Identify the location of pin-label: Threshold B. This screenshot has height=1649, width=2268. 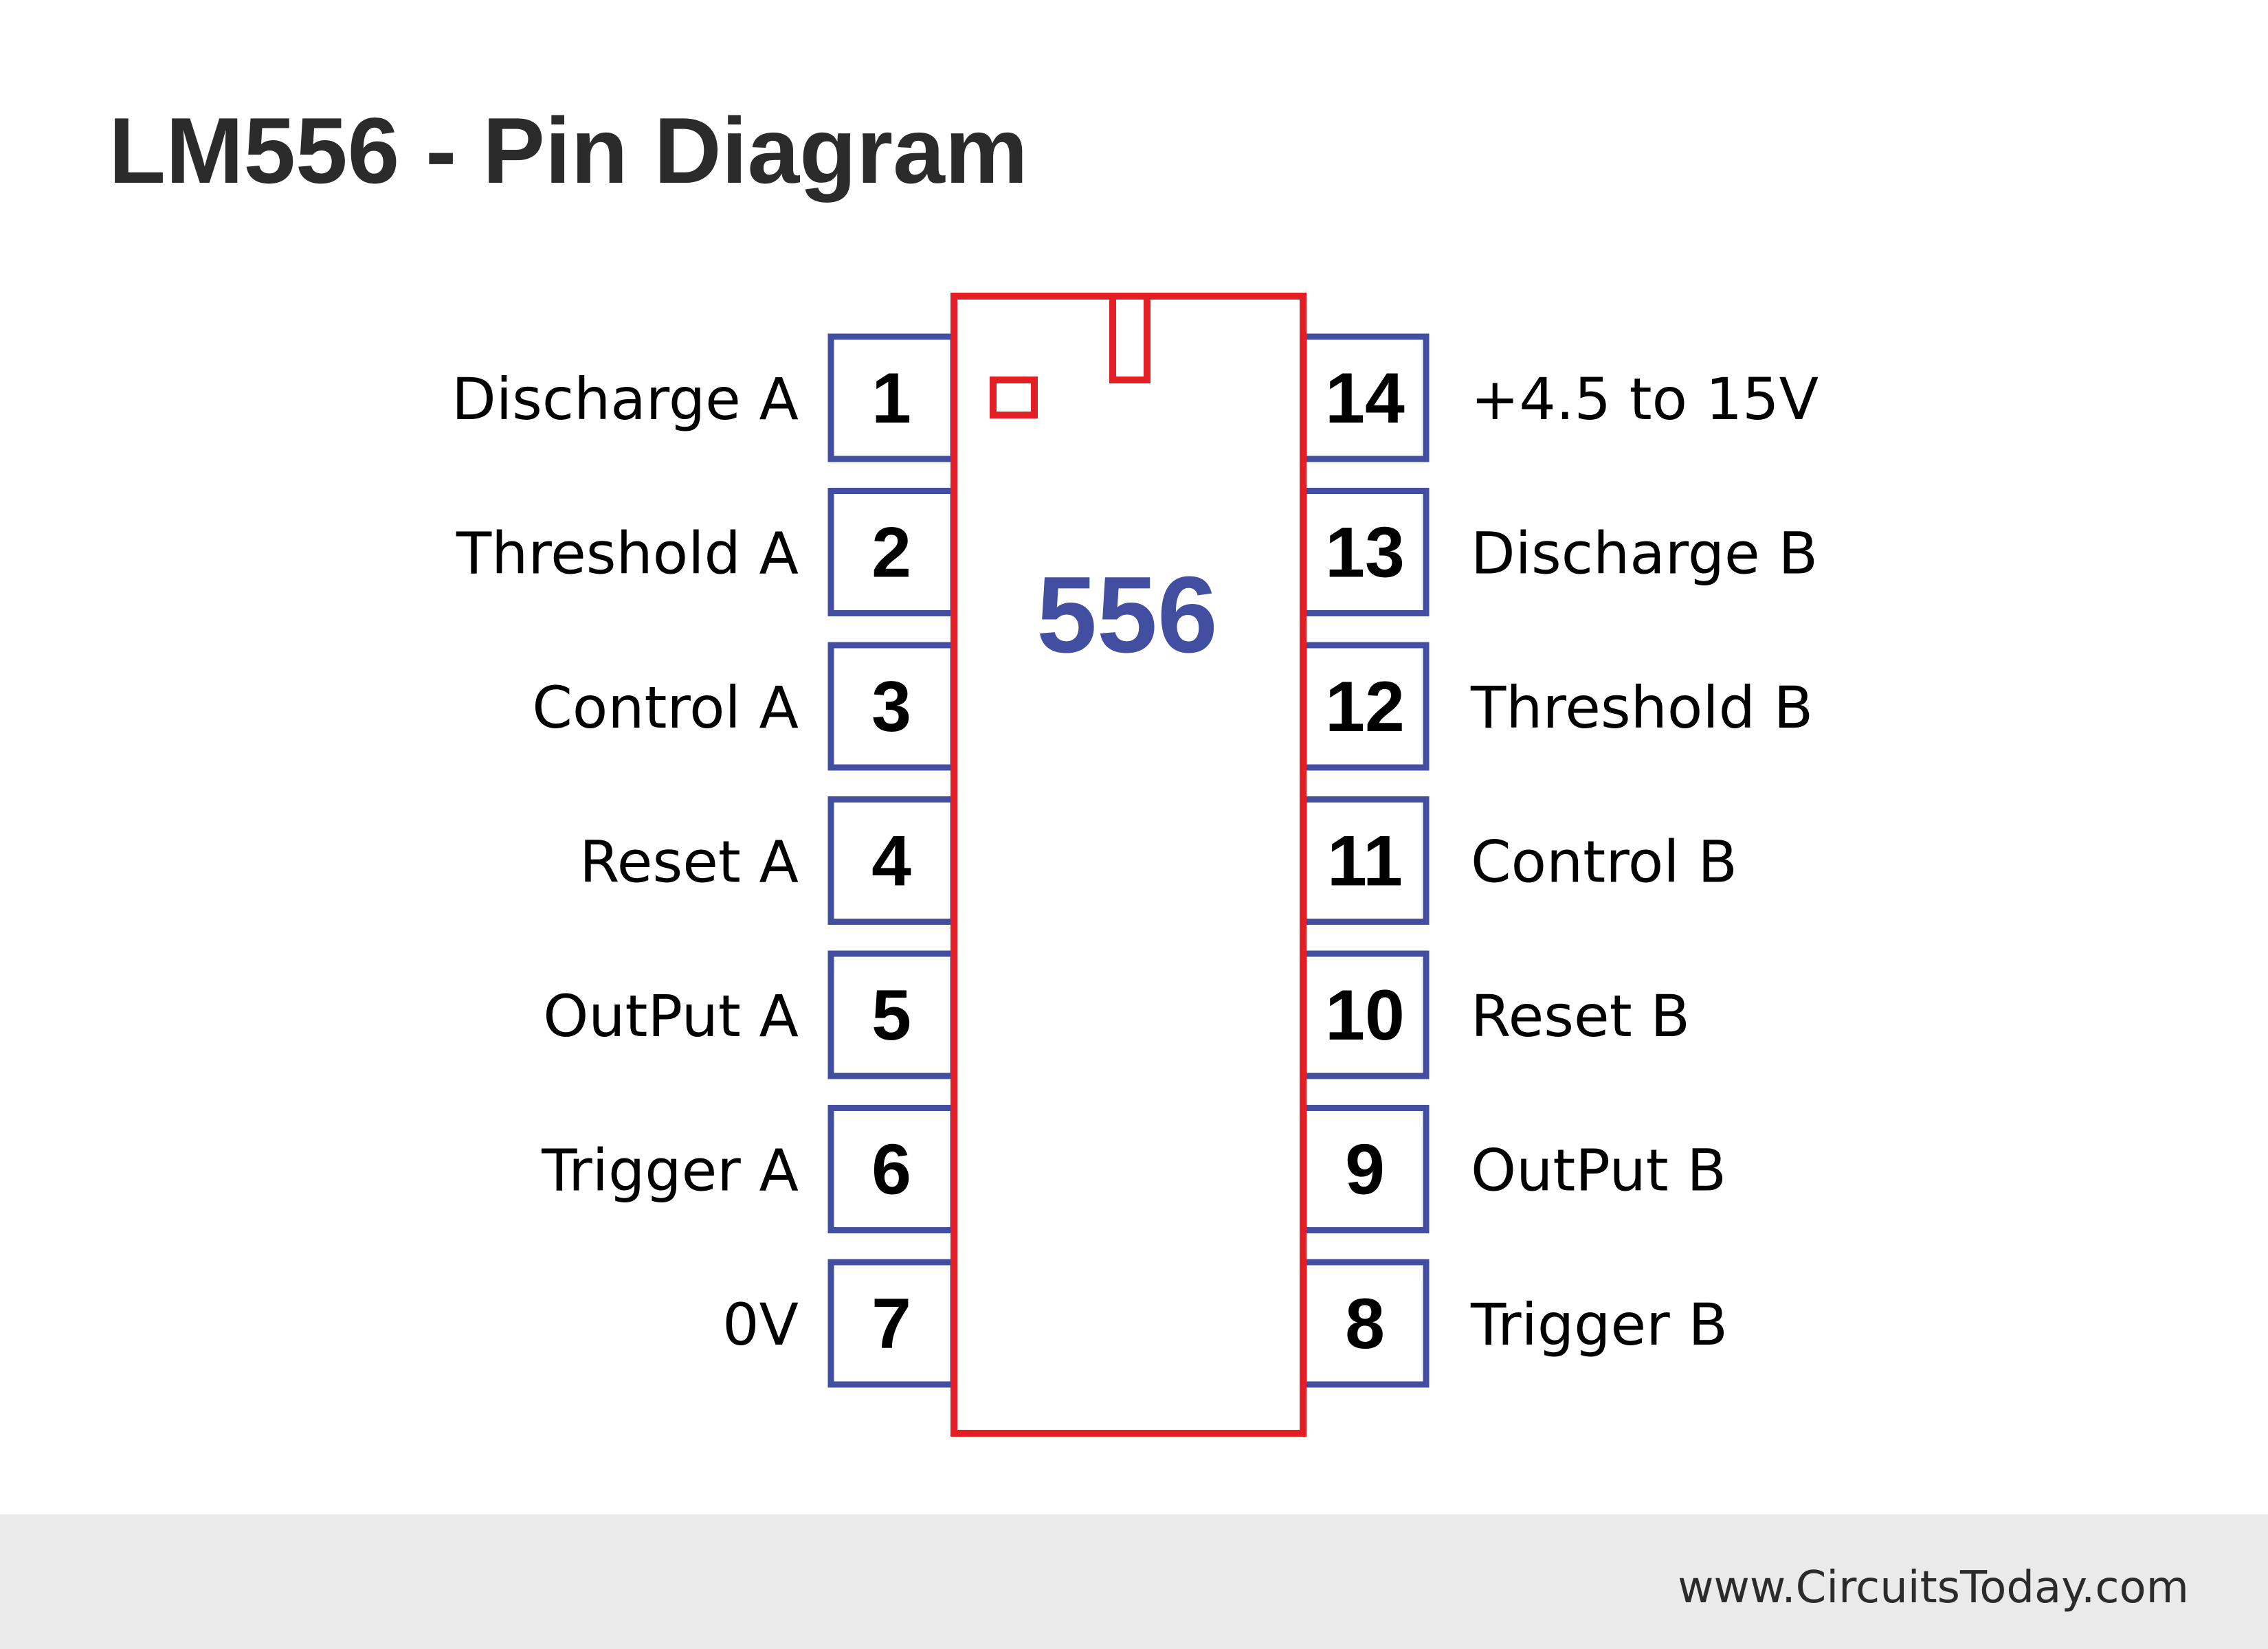
(1641, 708).